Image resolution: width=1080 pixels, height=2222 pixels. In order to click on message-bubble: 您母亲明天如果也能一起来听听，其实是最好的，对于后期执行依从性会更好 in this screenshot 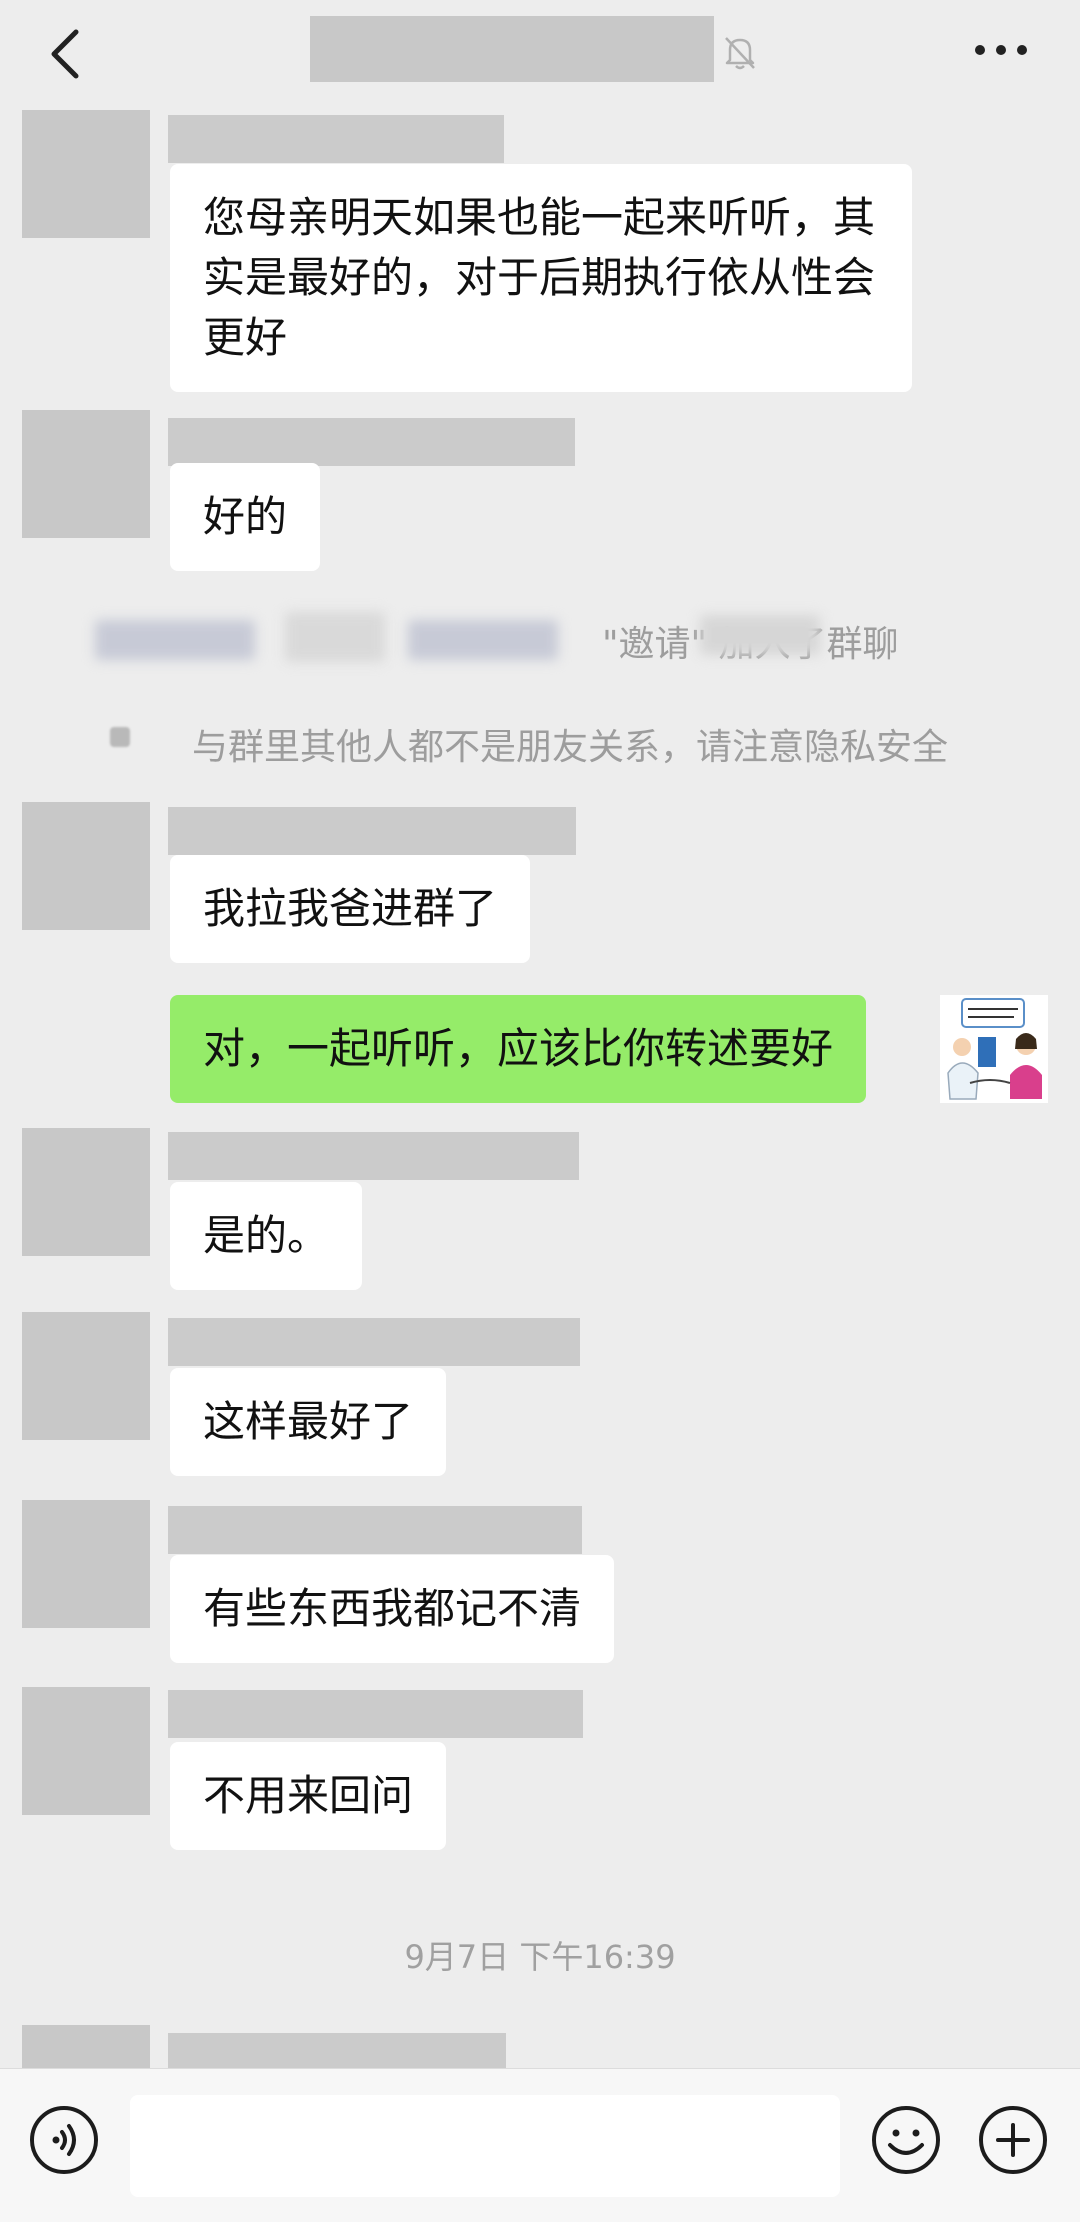, I will do `click(541, 278)`.